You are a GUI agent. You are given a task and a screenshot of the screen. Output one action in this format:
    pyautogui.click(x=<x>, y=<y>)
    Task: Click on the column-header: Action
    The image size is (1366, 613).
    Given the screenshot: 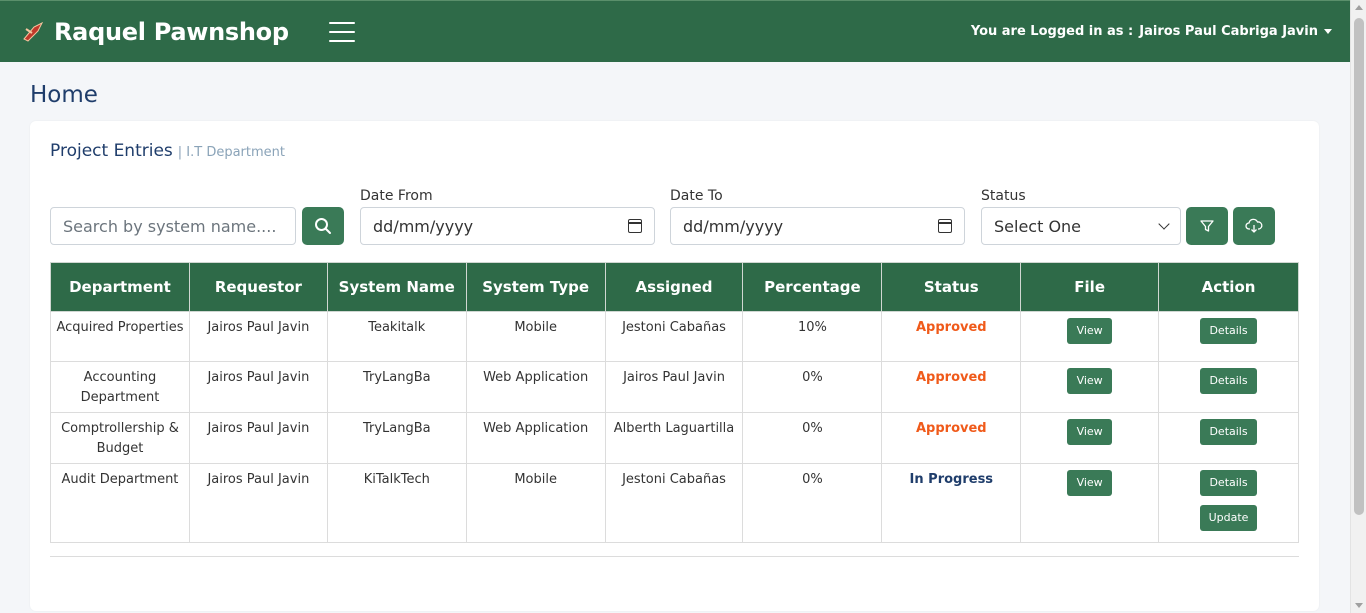 What is the action you would take?
    pyautogui.click(x=1228, y=287)
    